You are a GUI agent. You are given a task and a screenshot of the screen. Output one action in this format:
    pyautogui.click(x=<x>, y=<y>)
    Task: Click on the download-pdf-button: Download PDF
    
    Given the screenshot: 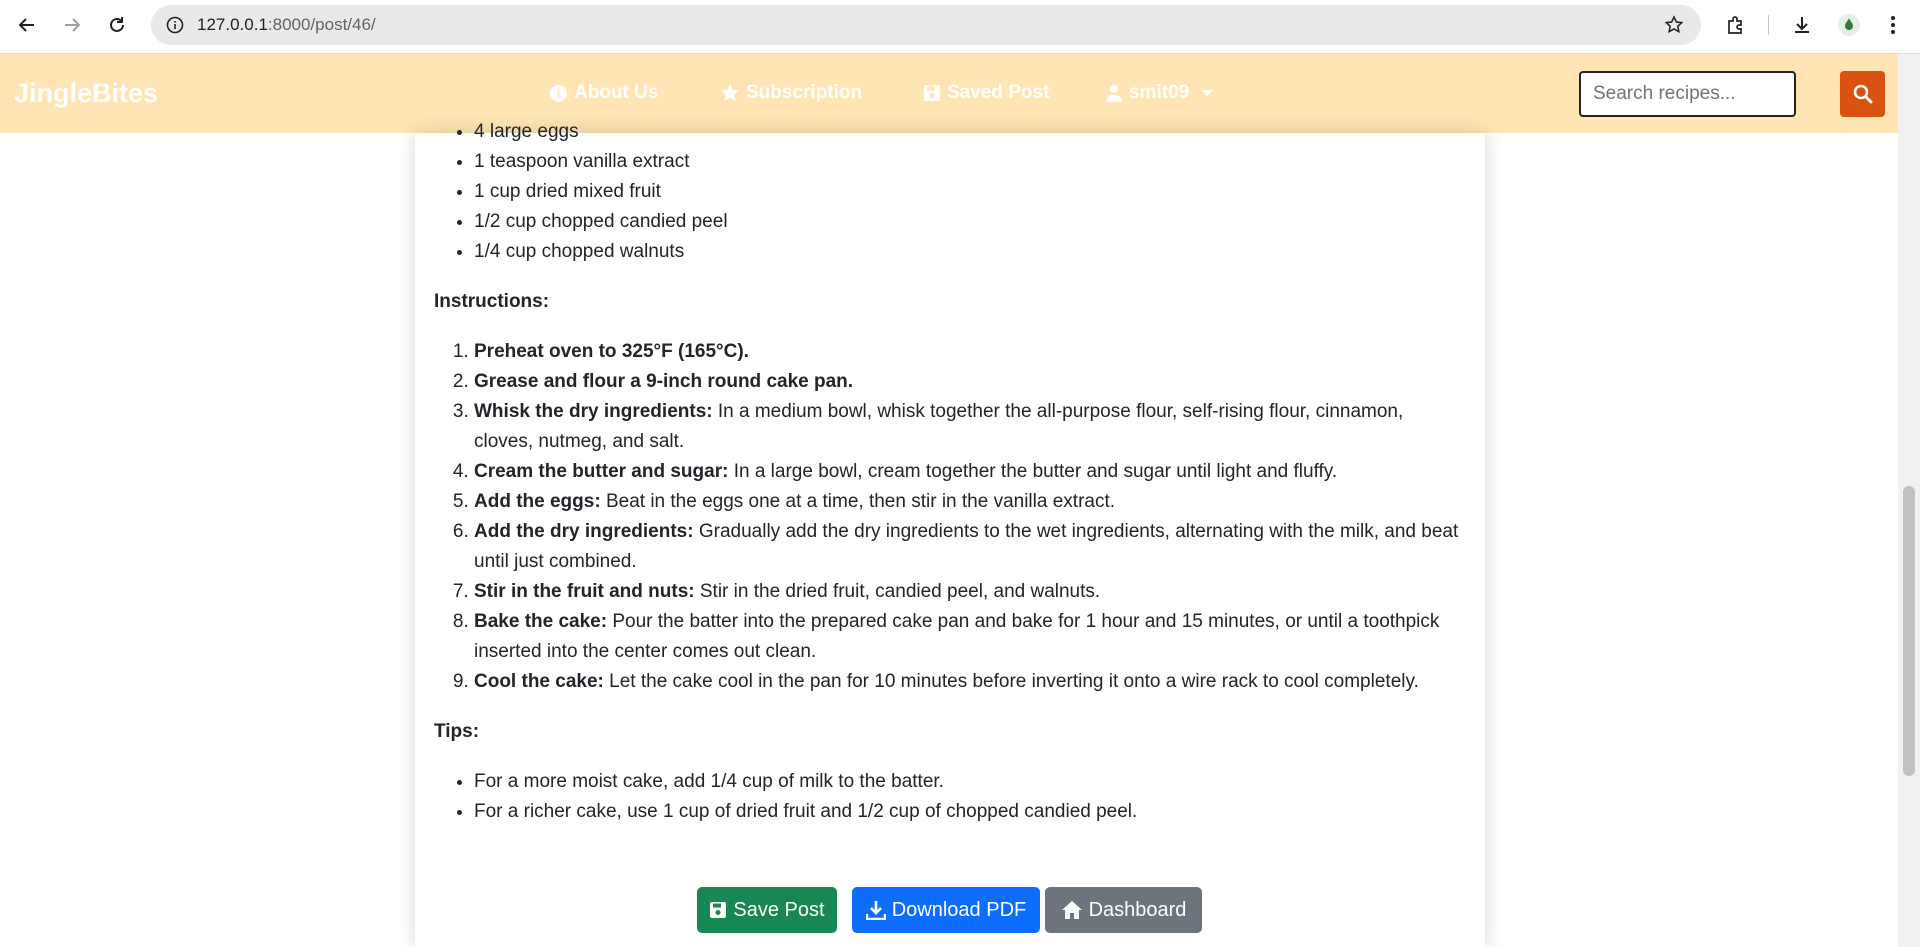 What is the action you would take?
    pyautogui.click(x=946, y=910)
    